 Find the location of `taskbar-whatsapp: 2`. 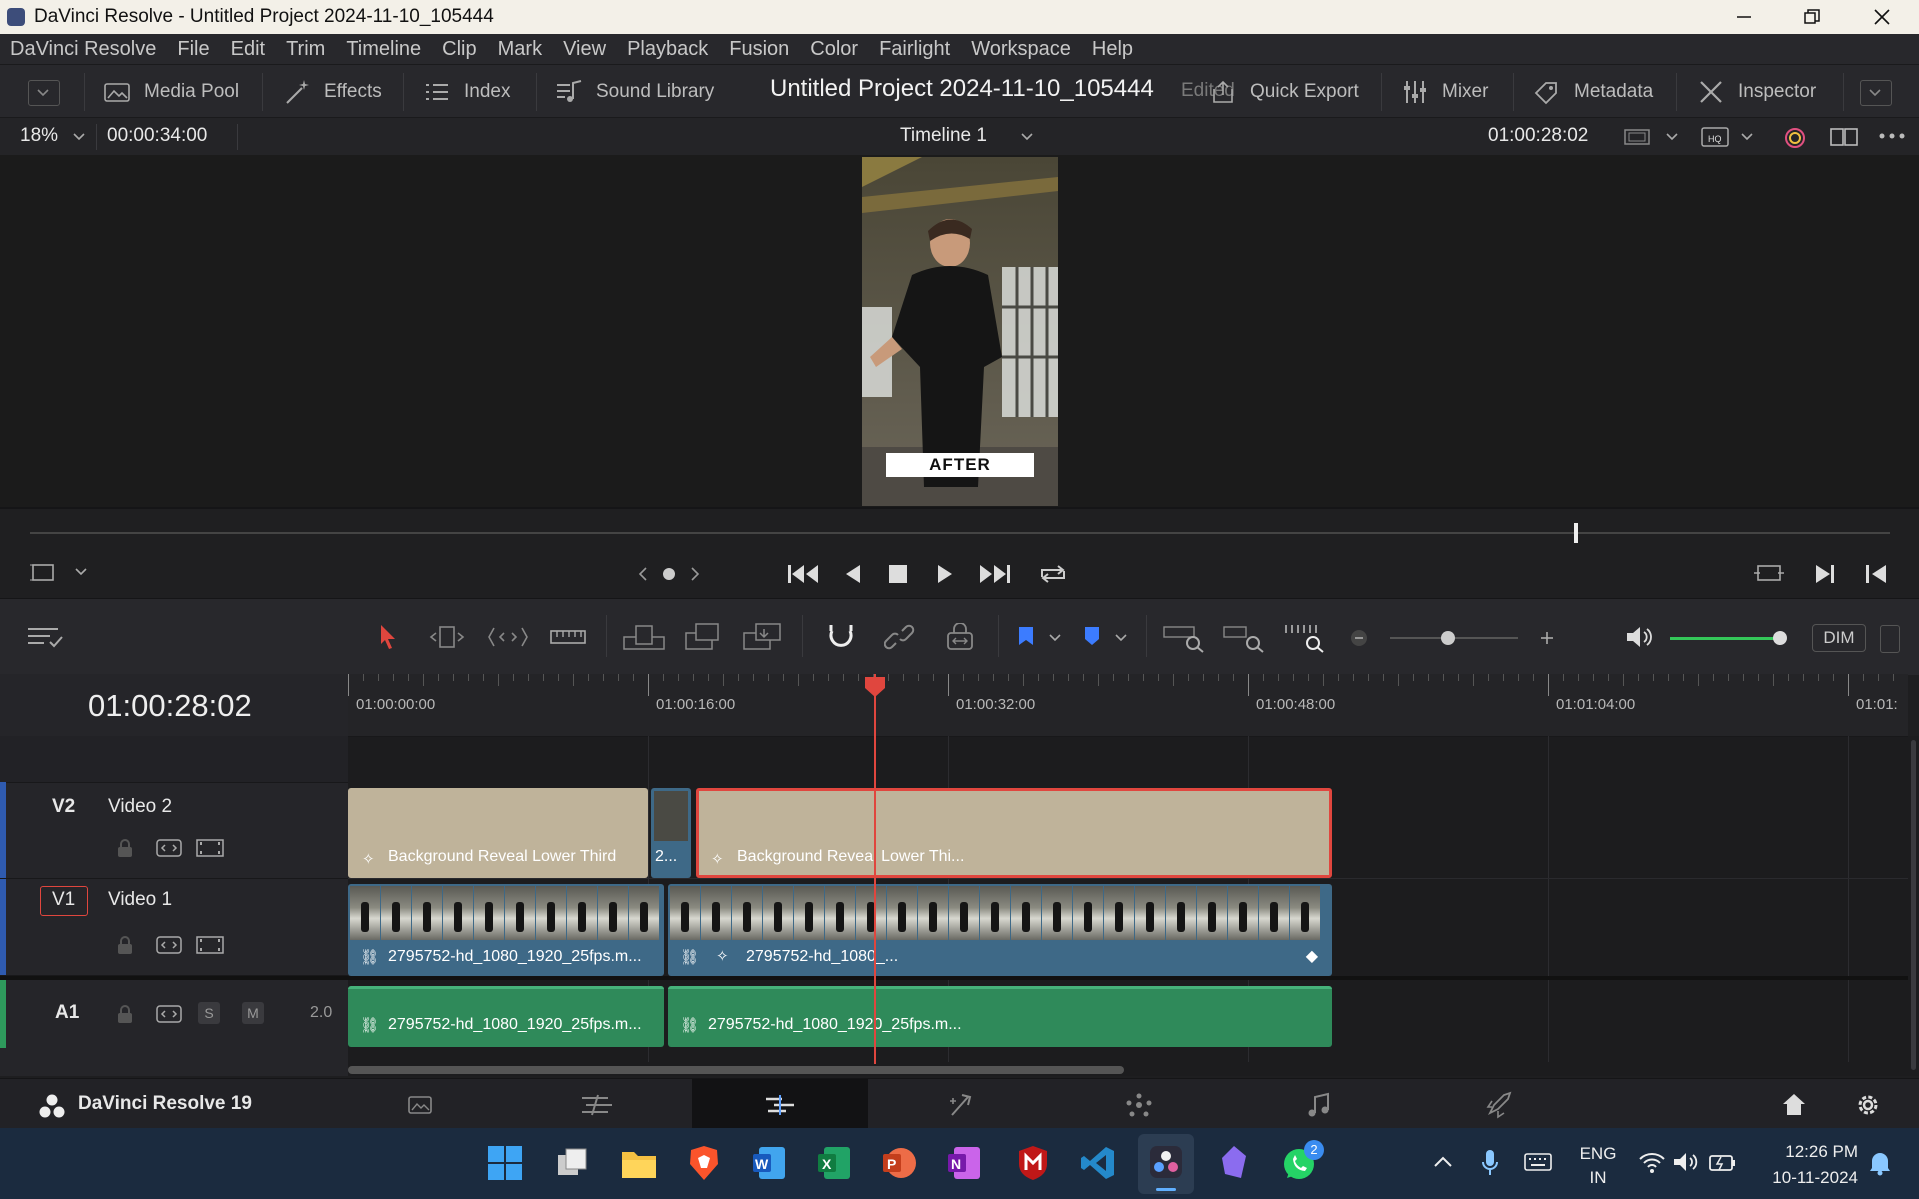

taskbar-whatsapp: 2 is located at coordinates (1301, 1162).